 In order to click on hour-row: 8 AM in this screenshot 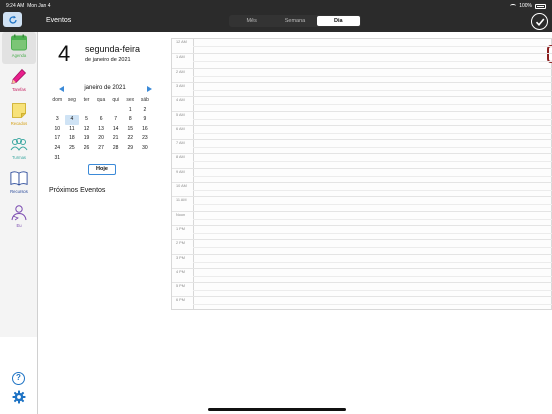, I will do `click(362, 160)`.